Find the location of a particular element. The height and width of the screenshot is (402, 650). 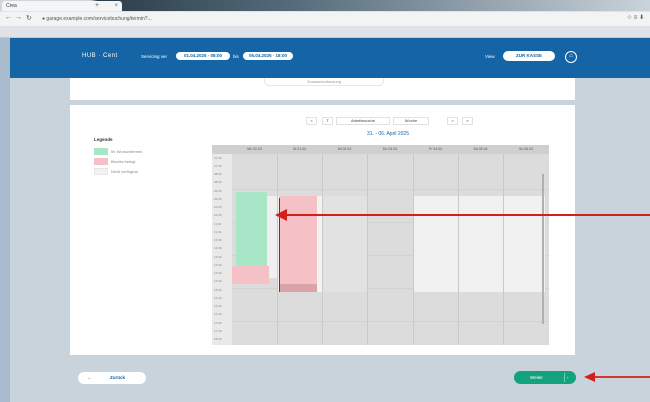

day-header: Di 01.04 is located at coordinates (299, 149).